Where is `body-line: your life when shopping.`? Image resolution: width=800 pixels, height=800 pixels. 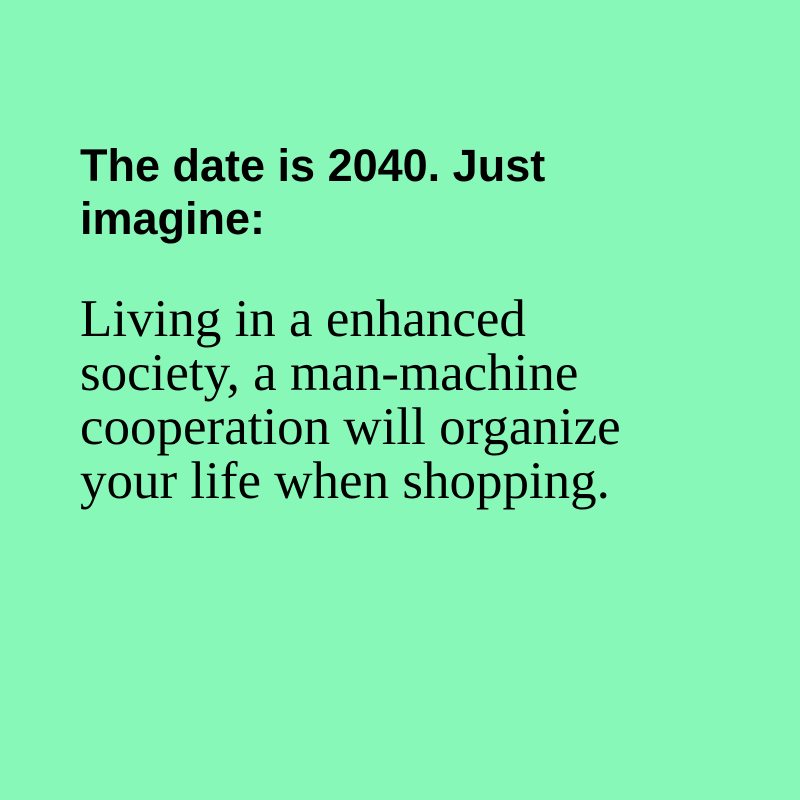
body-line: your life when shopping. is located at coordinates (345, 481).